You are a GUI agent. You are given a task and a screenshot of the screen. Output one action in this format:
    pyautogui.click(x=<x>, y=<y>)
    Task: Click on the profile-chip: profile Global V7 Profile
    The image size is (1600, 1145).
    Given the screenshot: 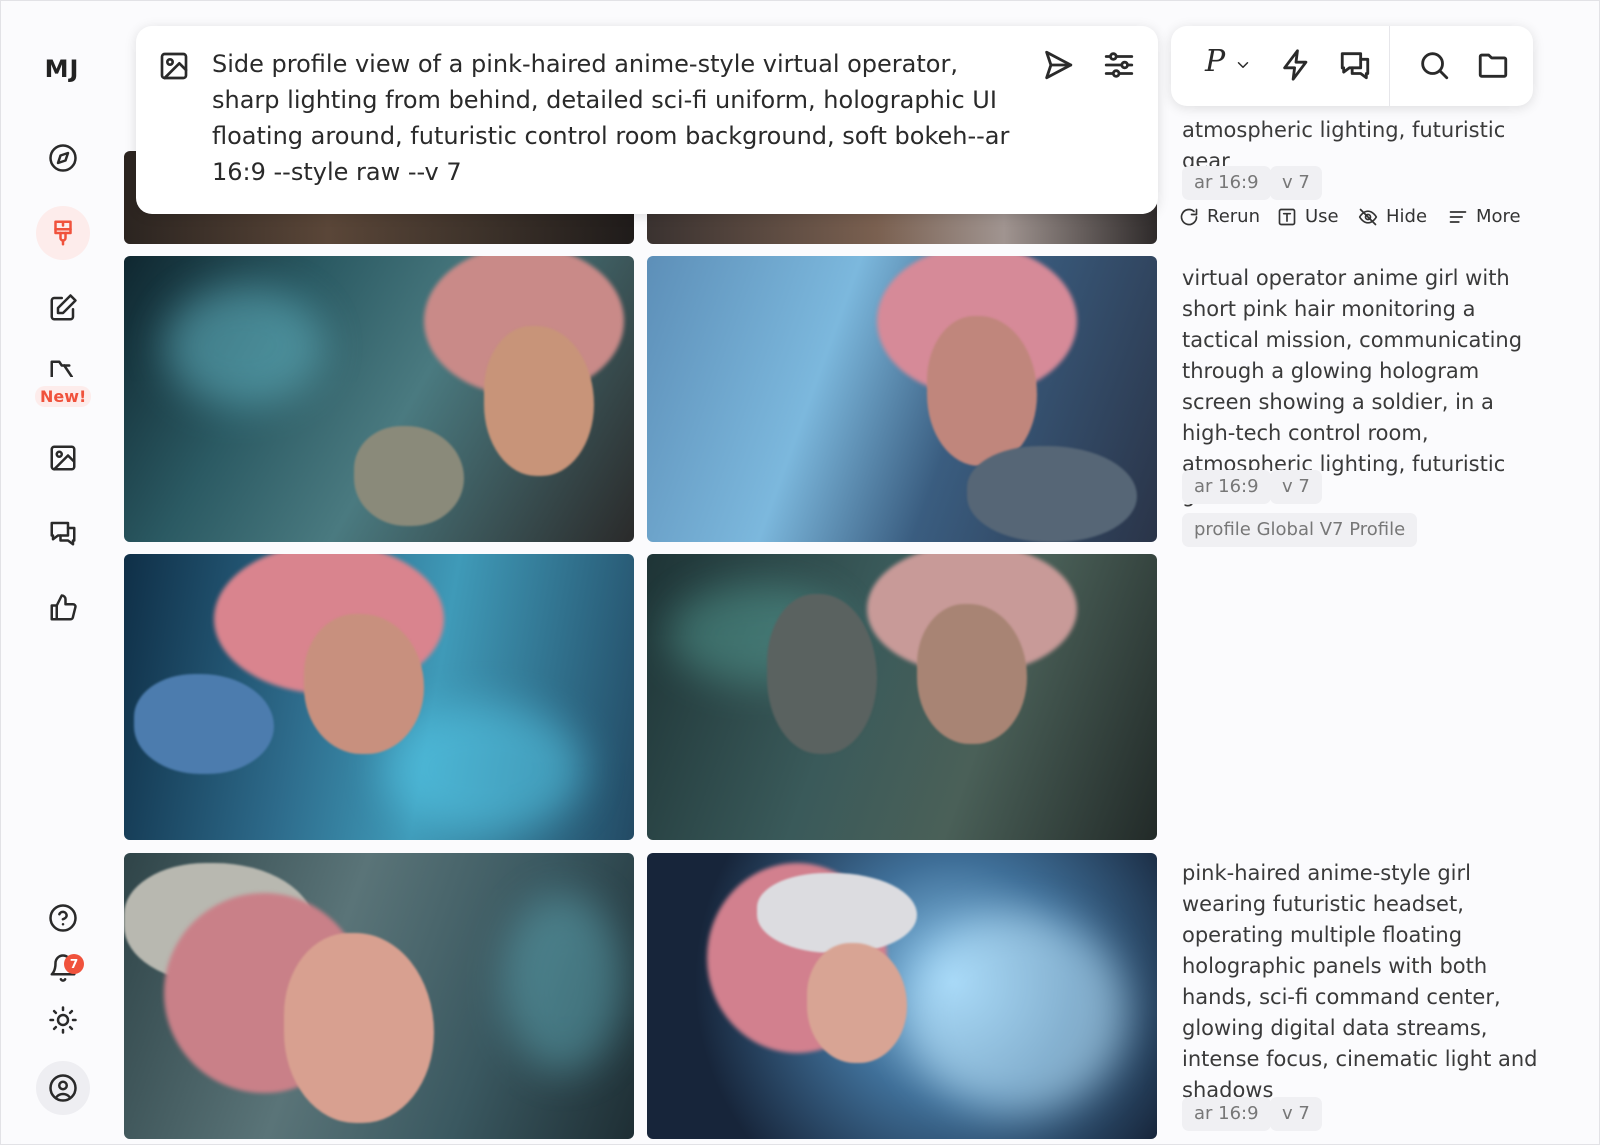 What is the action you would take?
    pyautogui.click(x=1300, y=530)
    